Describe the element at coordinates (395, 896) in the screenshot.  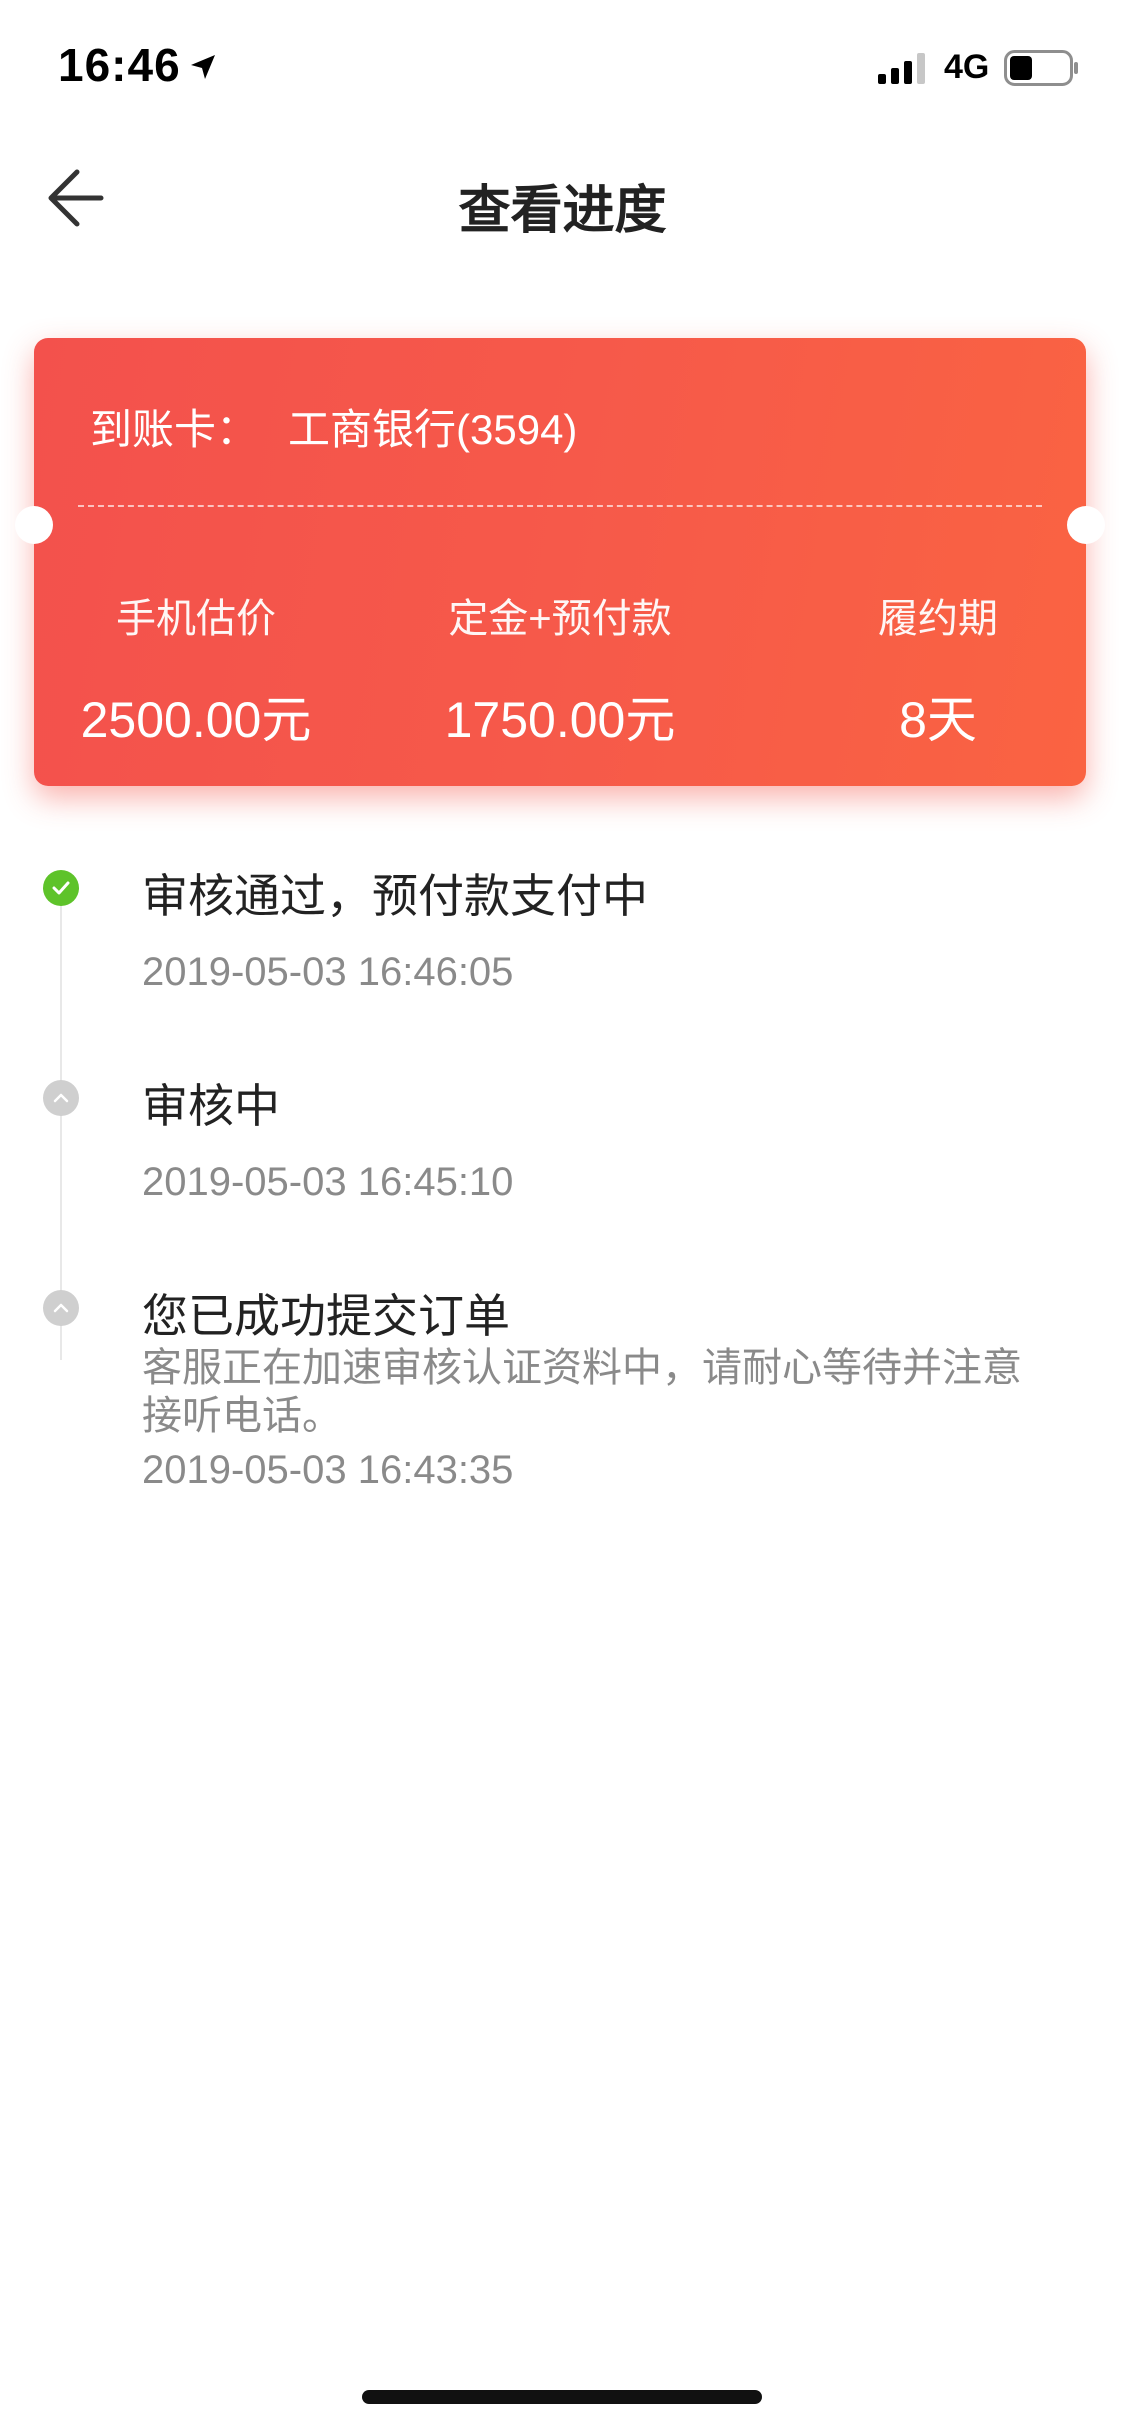
I see `timeline-title: 审核通过，预付款支付中` at that location.